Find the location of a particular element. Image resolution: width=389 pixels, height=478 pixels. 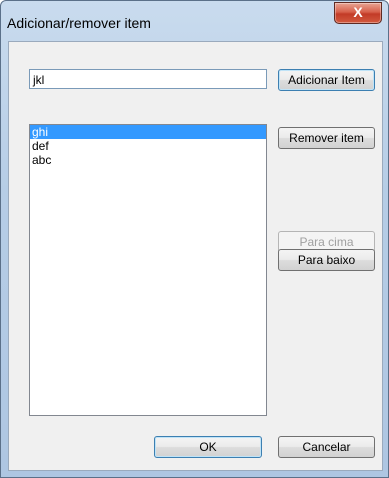

list-item: abc is located at coordinates (148, 160).